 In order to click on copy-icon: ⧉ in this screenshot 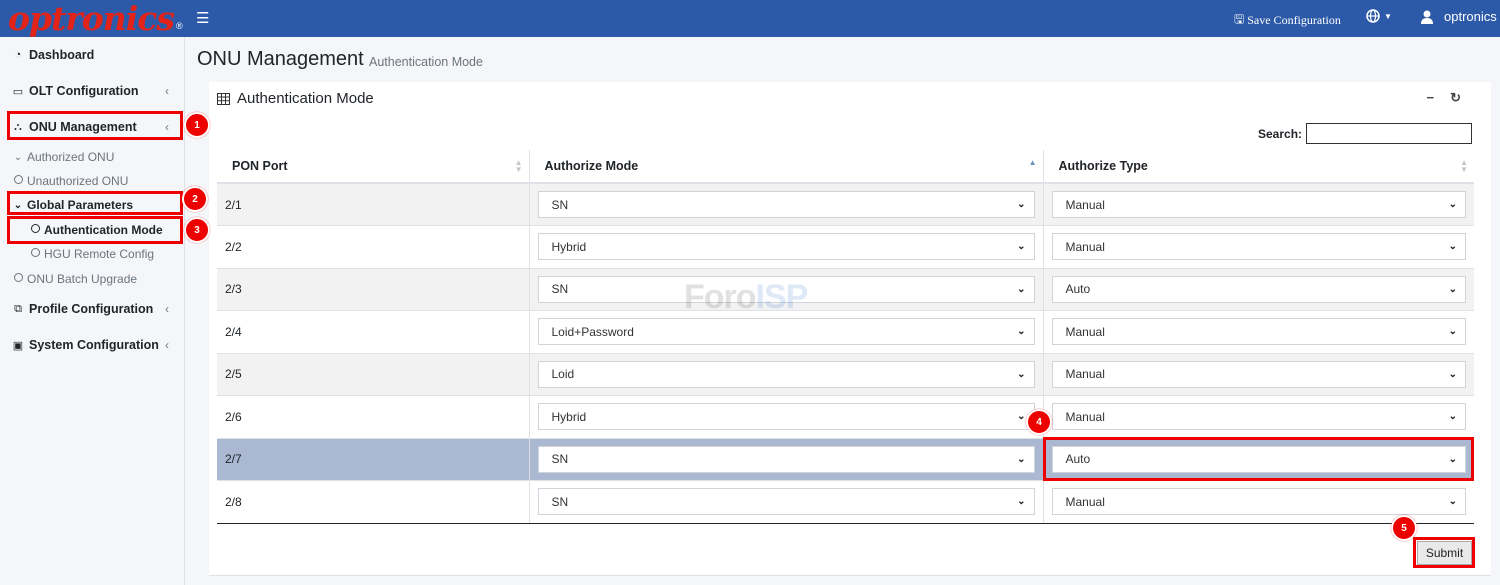, I will do `click(18, 308)`.